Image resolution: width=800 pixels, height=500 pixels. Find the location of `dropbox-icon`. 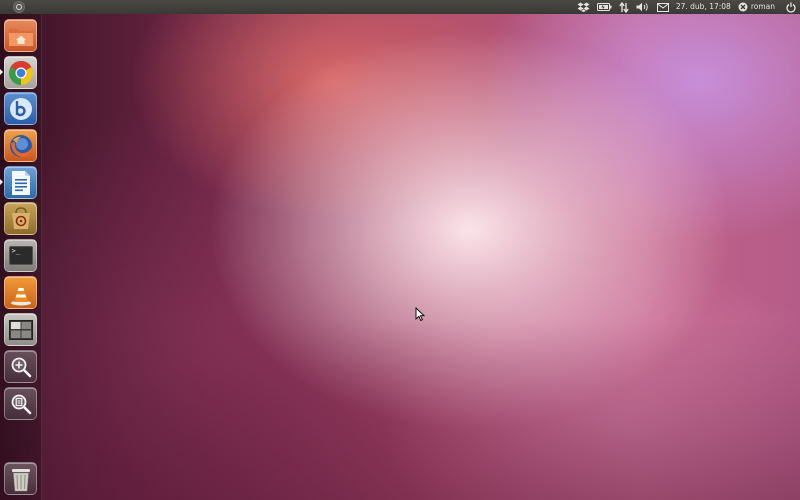

dropbox-icon is located at coordinates (583, 7).